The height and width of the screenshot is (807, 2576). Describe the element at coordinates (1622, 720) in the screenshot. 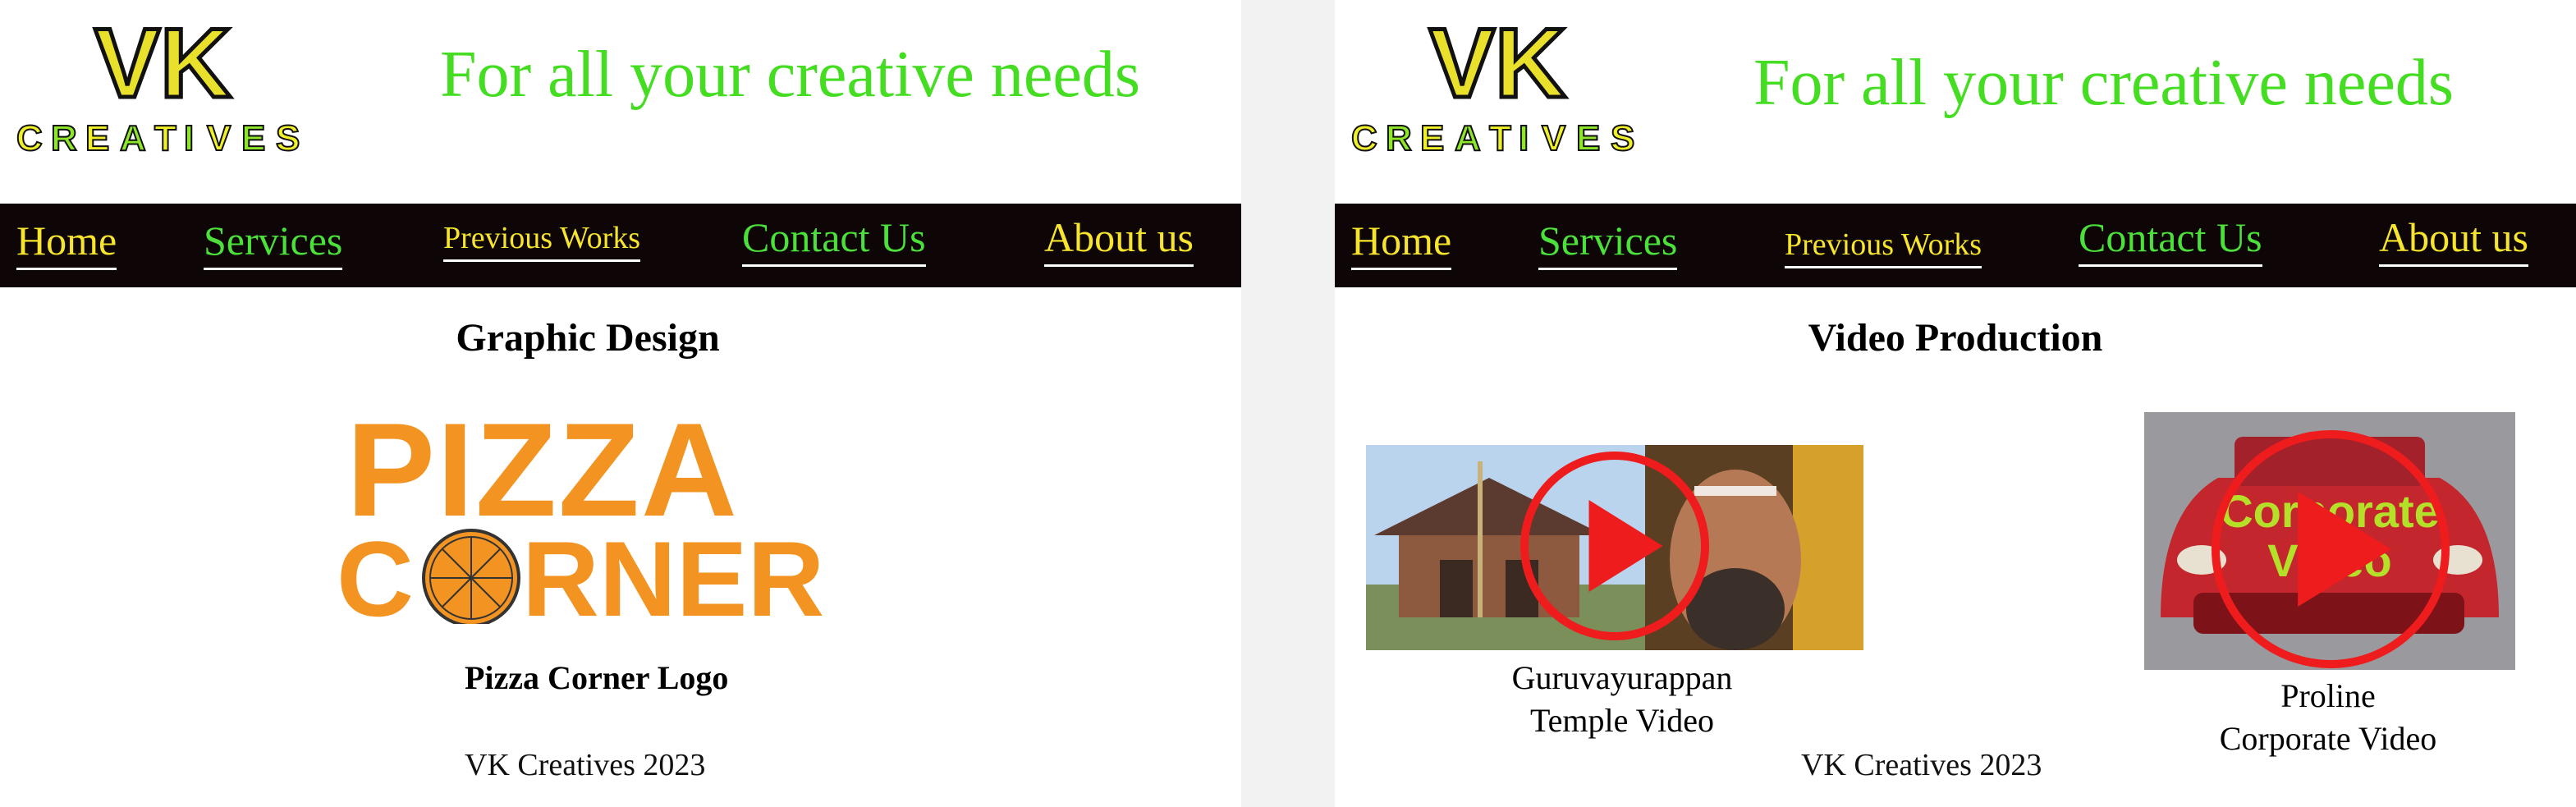

I see `caption-line: Temple Video` at that location.